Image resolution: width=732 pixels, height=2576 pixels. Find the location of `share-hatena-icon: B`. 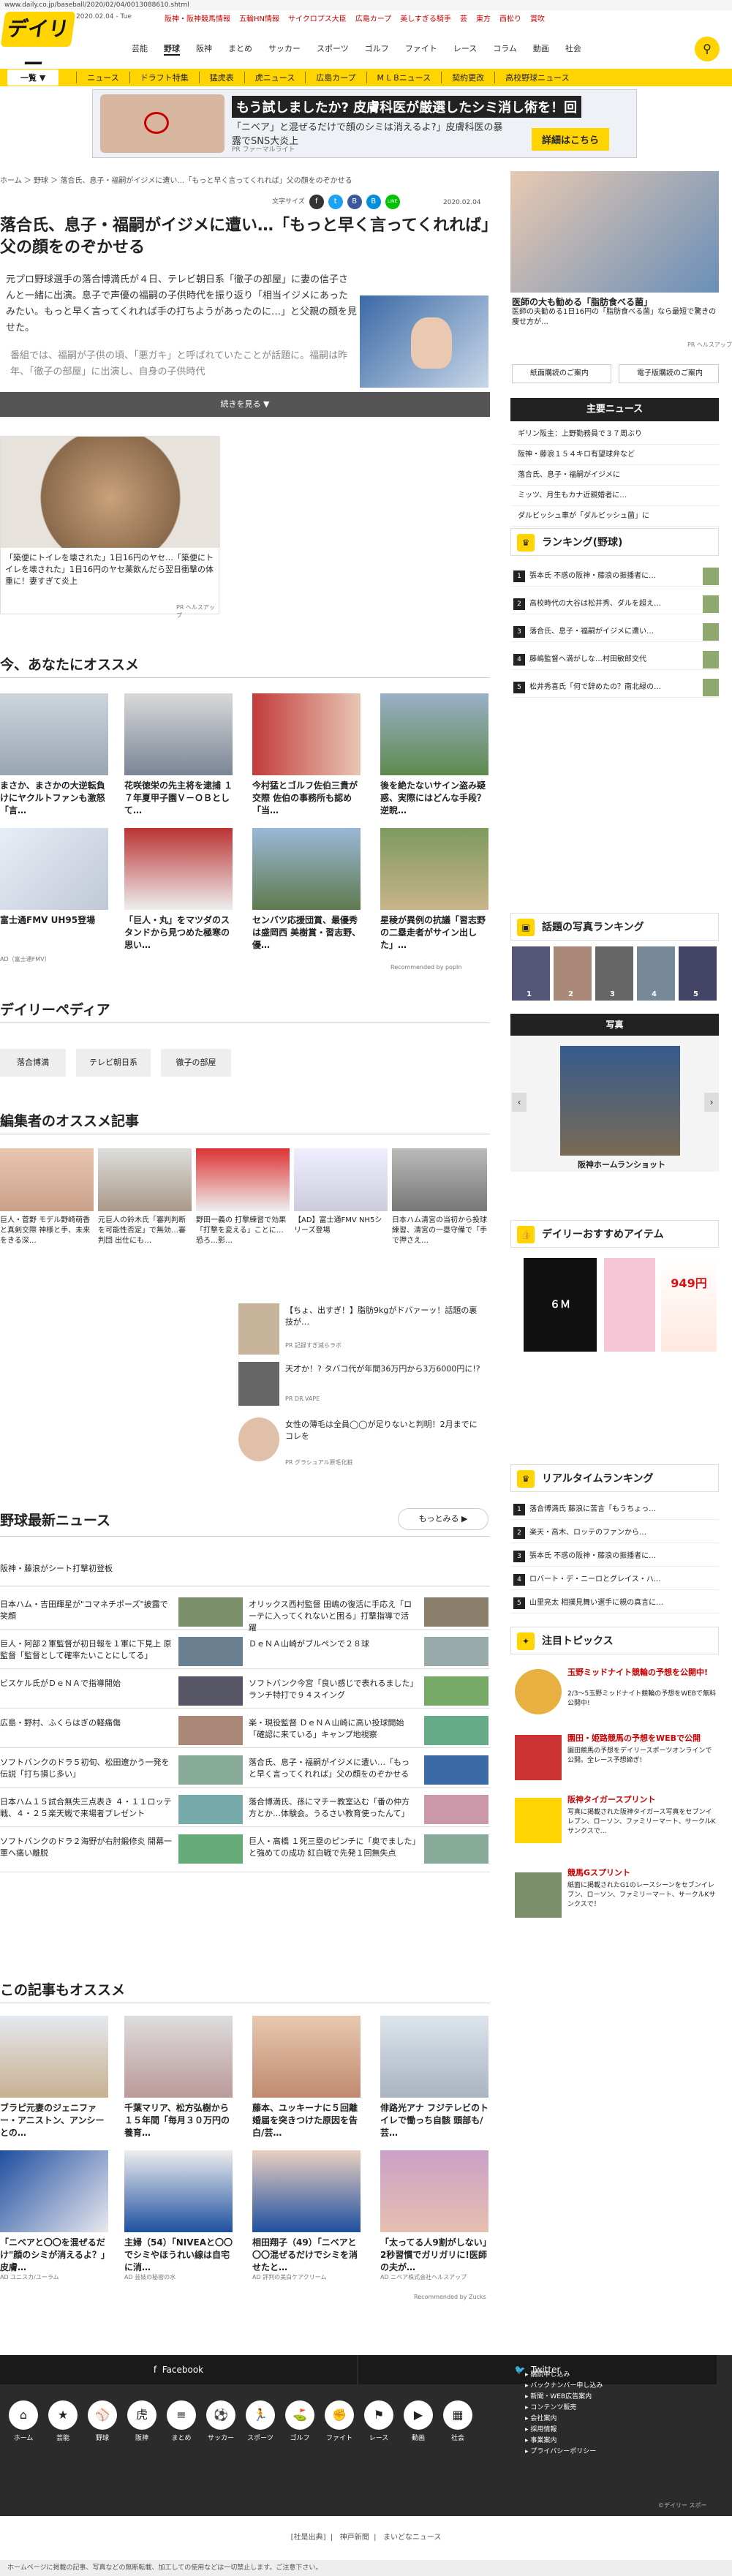

share-hatena-icon: B is located at coordinates (354, 202).